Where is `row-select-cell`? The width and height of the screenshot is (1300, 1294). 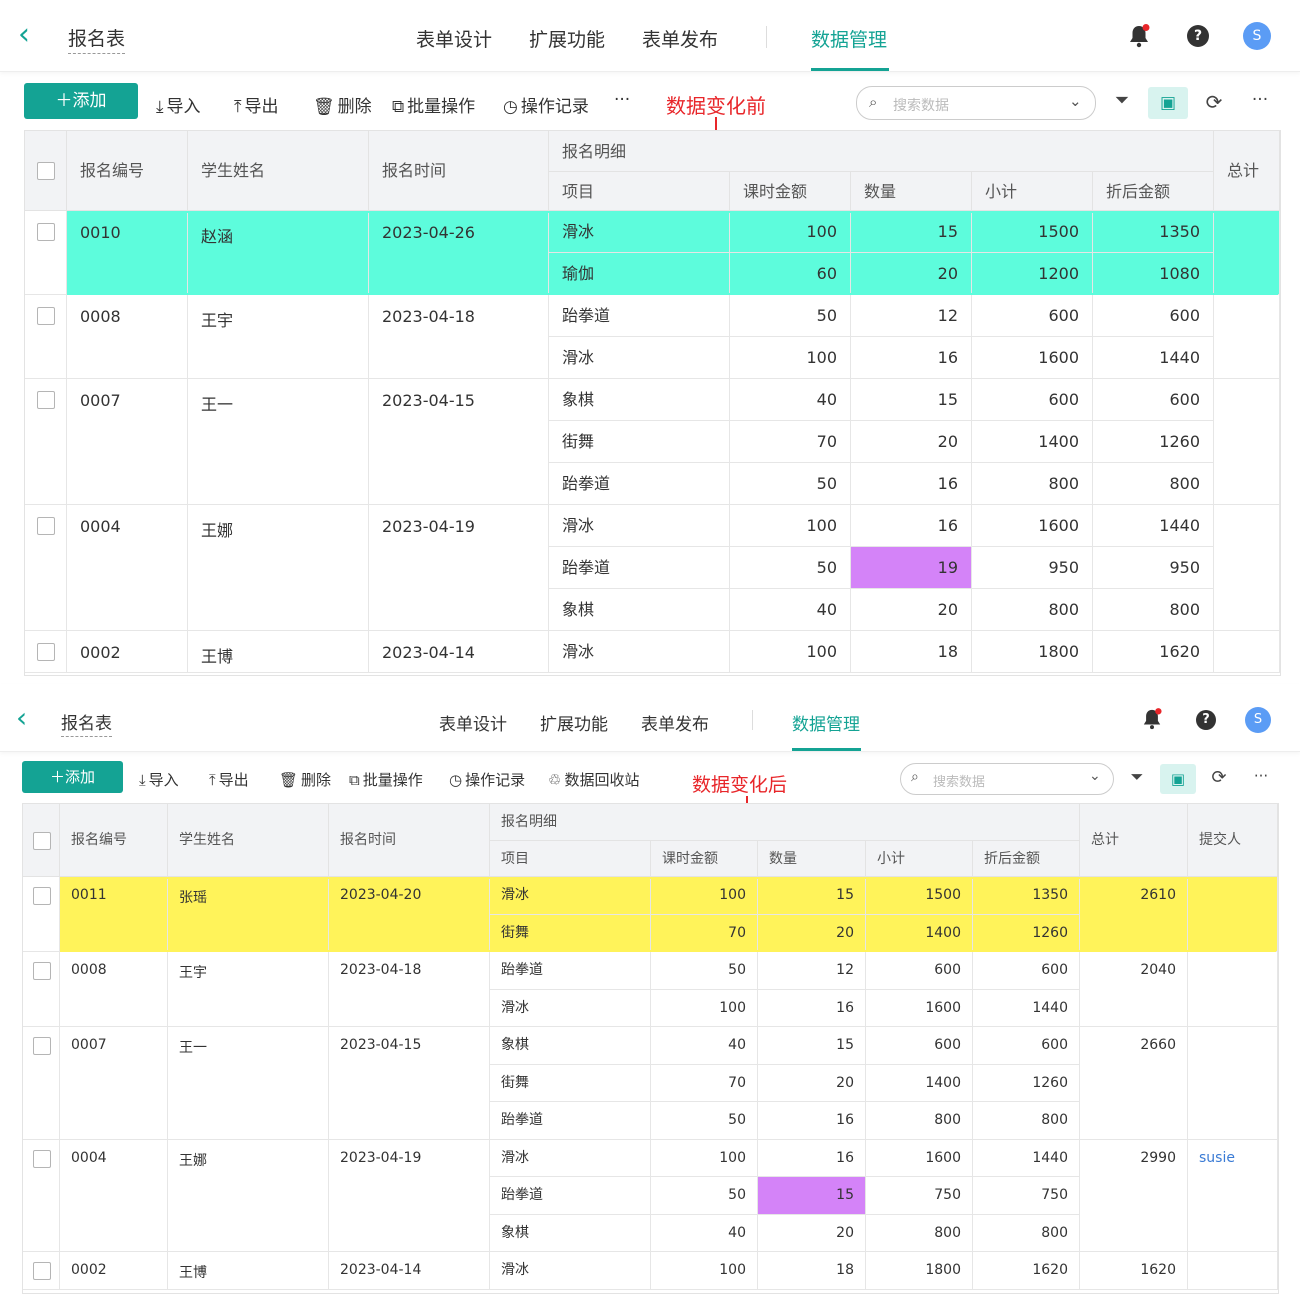 row-select-cell is located at coordinates (41, 1195).